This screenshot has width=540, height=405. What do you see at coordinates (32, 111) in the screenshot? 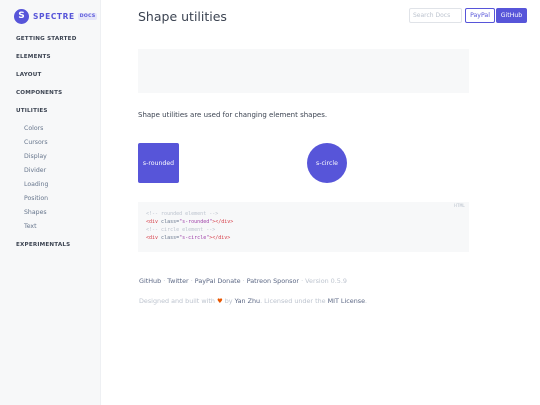
I see `nav-group-utilities: UTILITIES` at bounding box center [32, 111].